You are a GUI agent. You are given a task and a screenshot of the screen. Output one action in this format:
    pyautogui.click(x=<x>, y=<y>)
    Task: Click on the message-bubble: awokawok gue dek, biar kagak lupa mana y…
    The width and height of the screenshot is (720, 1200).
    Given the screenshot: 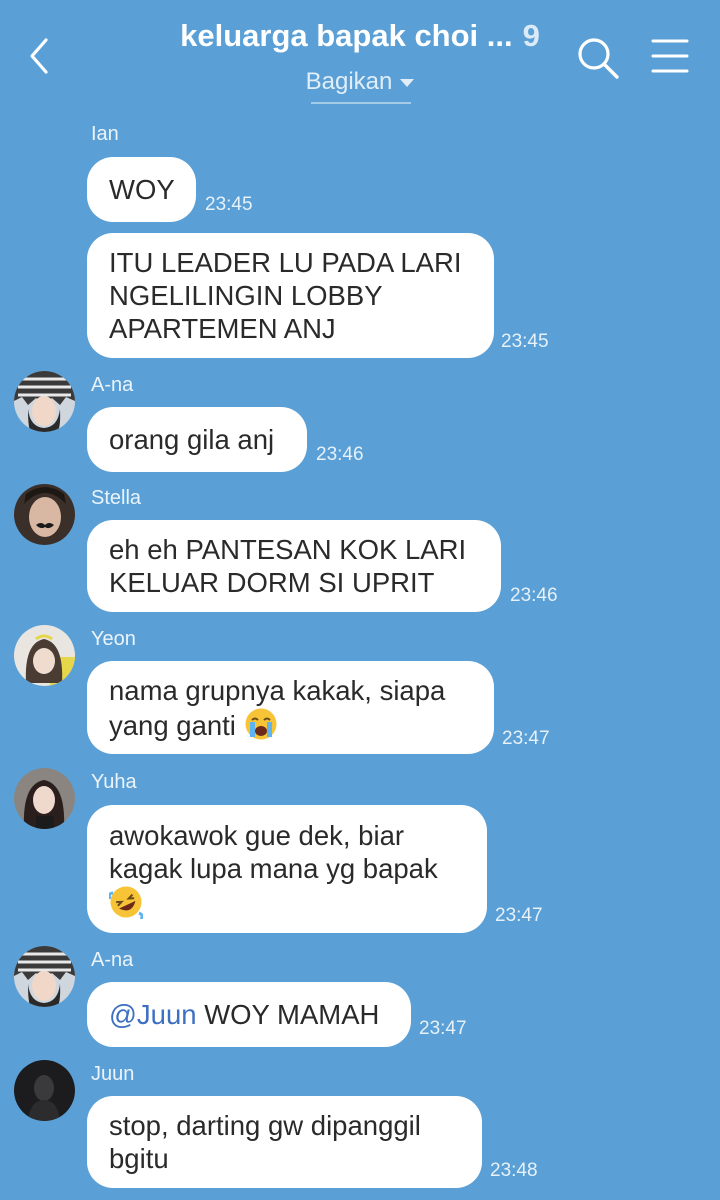 What is the action you would take?
    pyautogui.click(x=287, y=869)
    